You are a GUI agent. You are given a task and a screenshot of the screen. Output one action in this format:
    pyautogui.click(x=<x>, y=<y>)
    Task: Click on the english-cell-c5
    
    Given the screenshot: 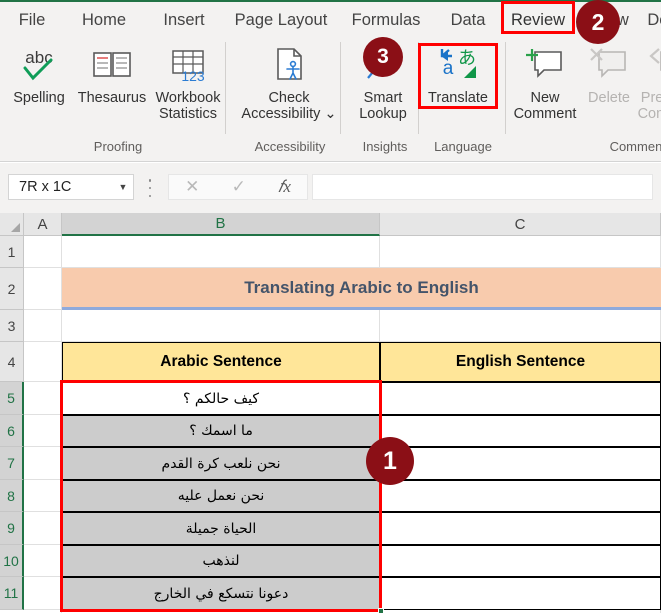 What is the action you would take?
    pyautogui.click(x=520, y=398)
    